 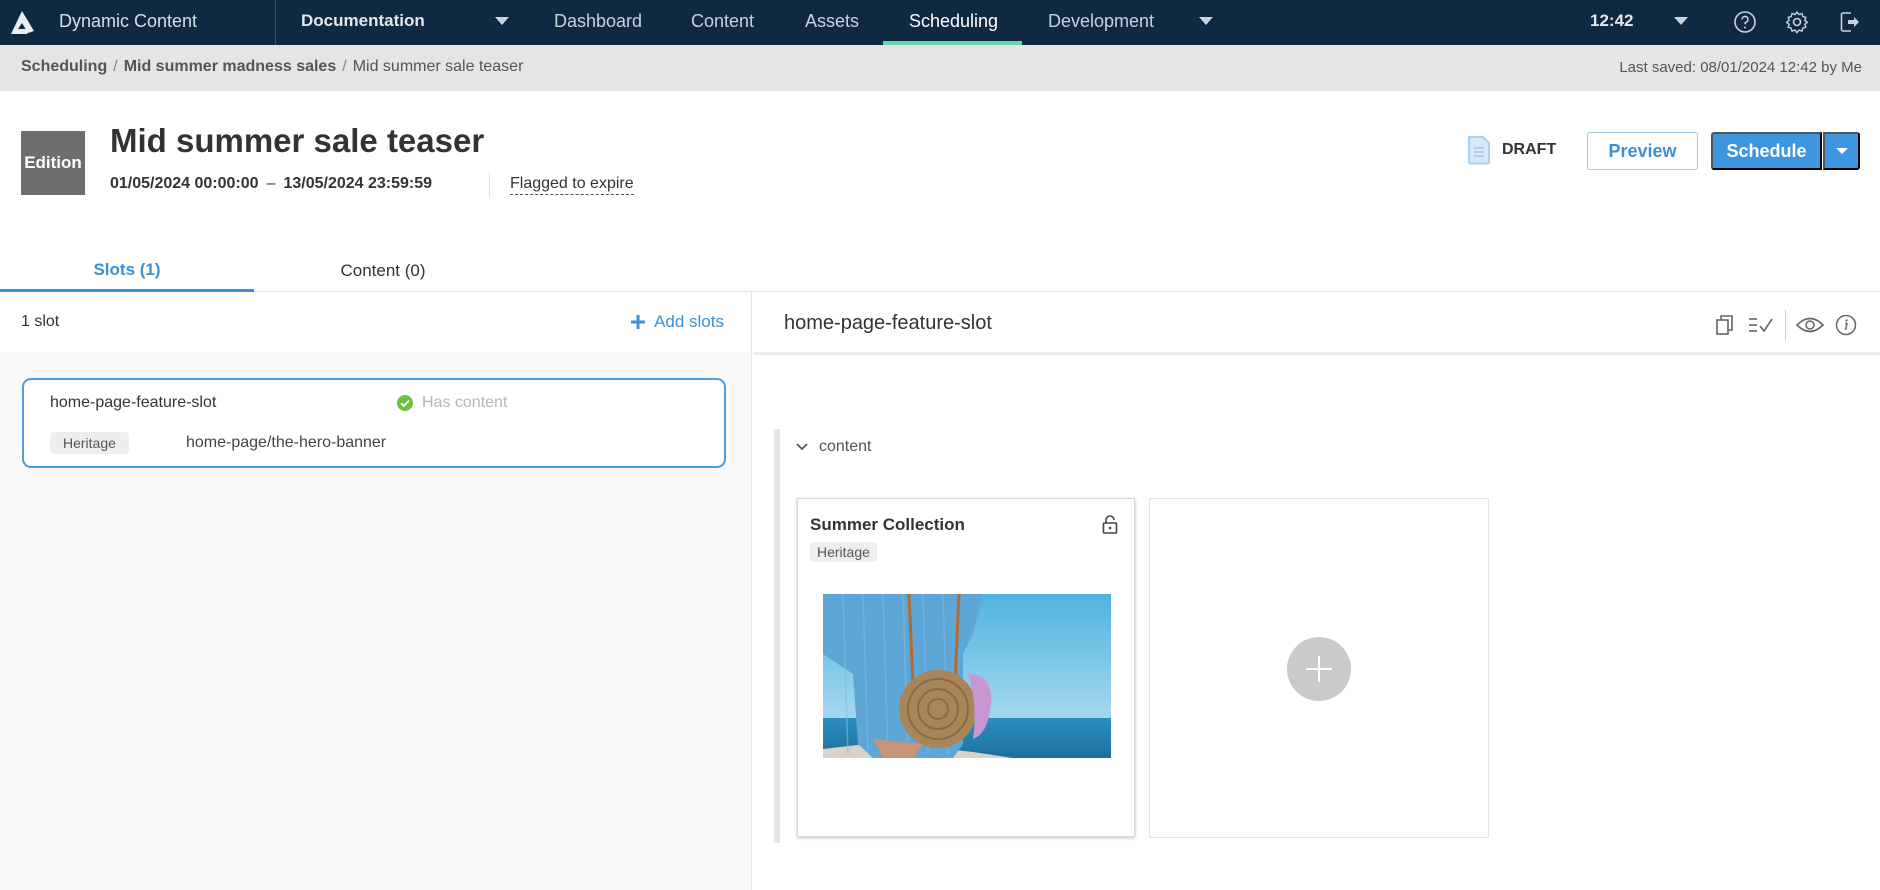 I want to click on hub-chevron-down-icon, so click(x=502, y=21).